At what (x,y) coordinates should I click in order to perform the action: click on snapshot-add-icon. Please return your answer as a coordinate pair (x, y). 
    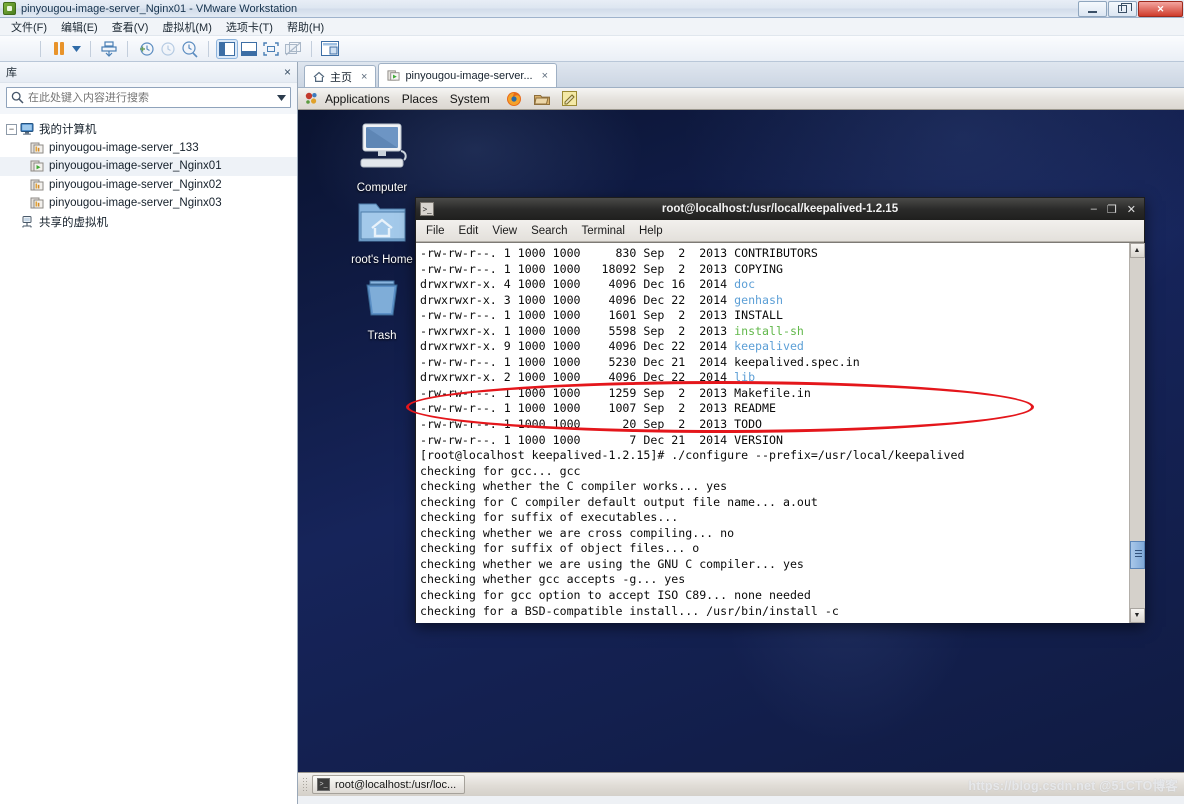
    Looking at the image, I should click on (147, 48).